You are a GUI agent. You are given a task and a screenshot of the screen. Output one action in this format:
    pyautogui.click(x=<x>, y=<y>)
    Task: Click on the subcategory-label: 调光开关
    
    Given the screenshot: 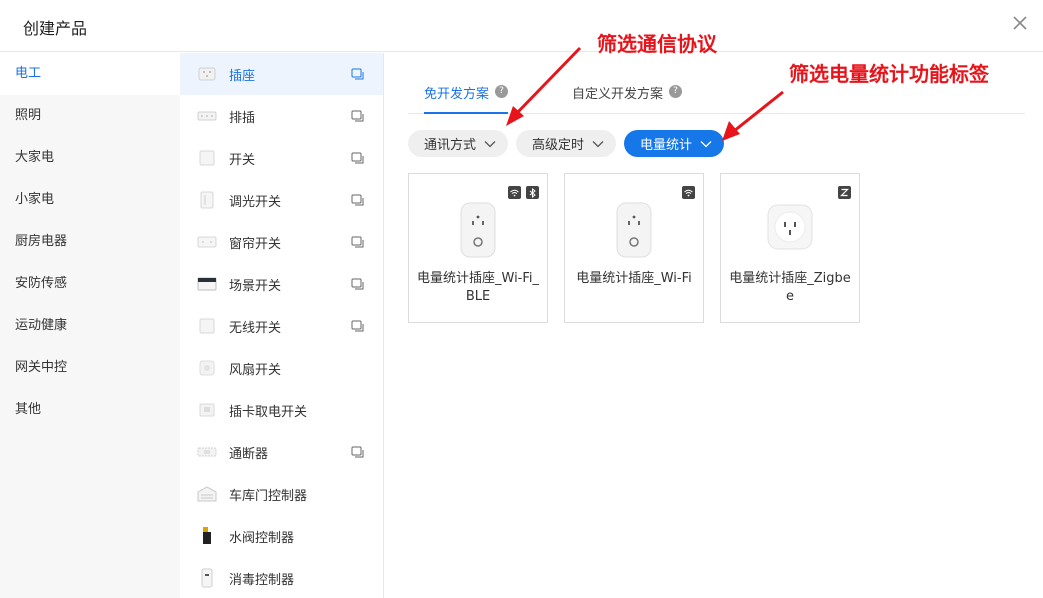 What is the action you would take?
    pyautogui.click(x=255, y=202)
    